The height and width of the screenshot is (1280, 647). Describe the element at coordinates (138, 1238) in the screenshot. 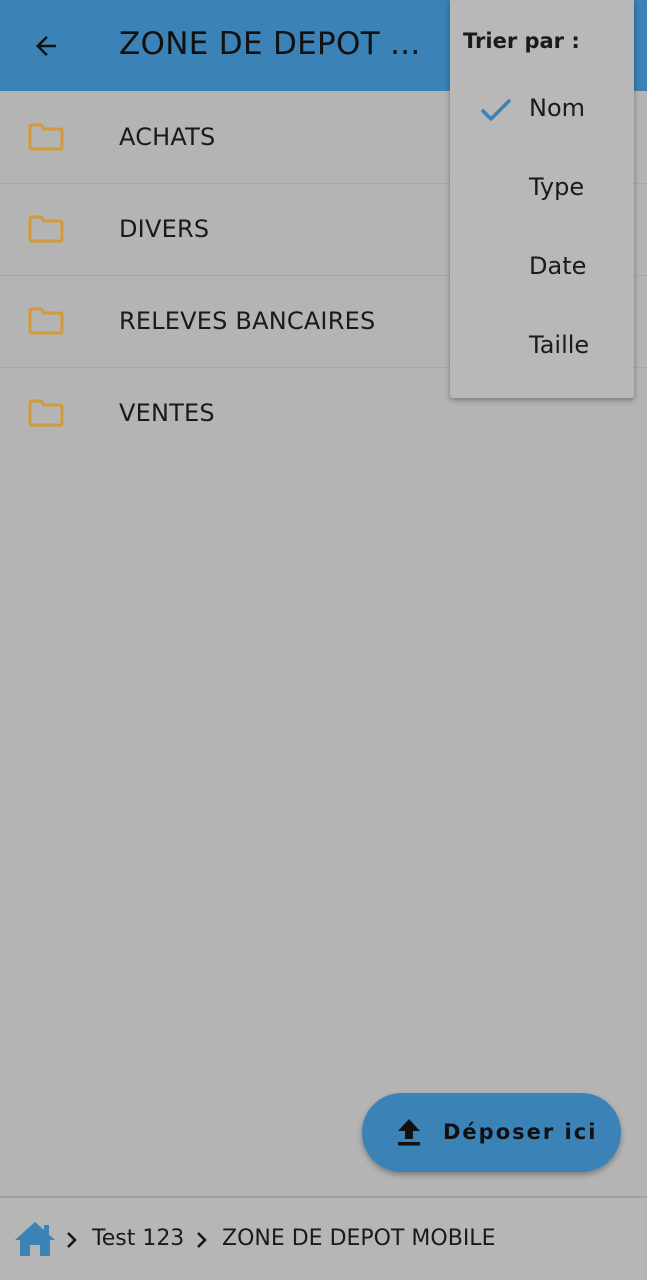

I see `breadcrumb-item: Test 123` at that location.